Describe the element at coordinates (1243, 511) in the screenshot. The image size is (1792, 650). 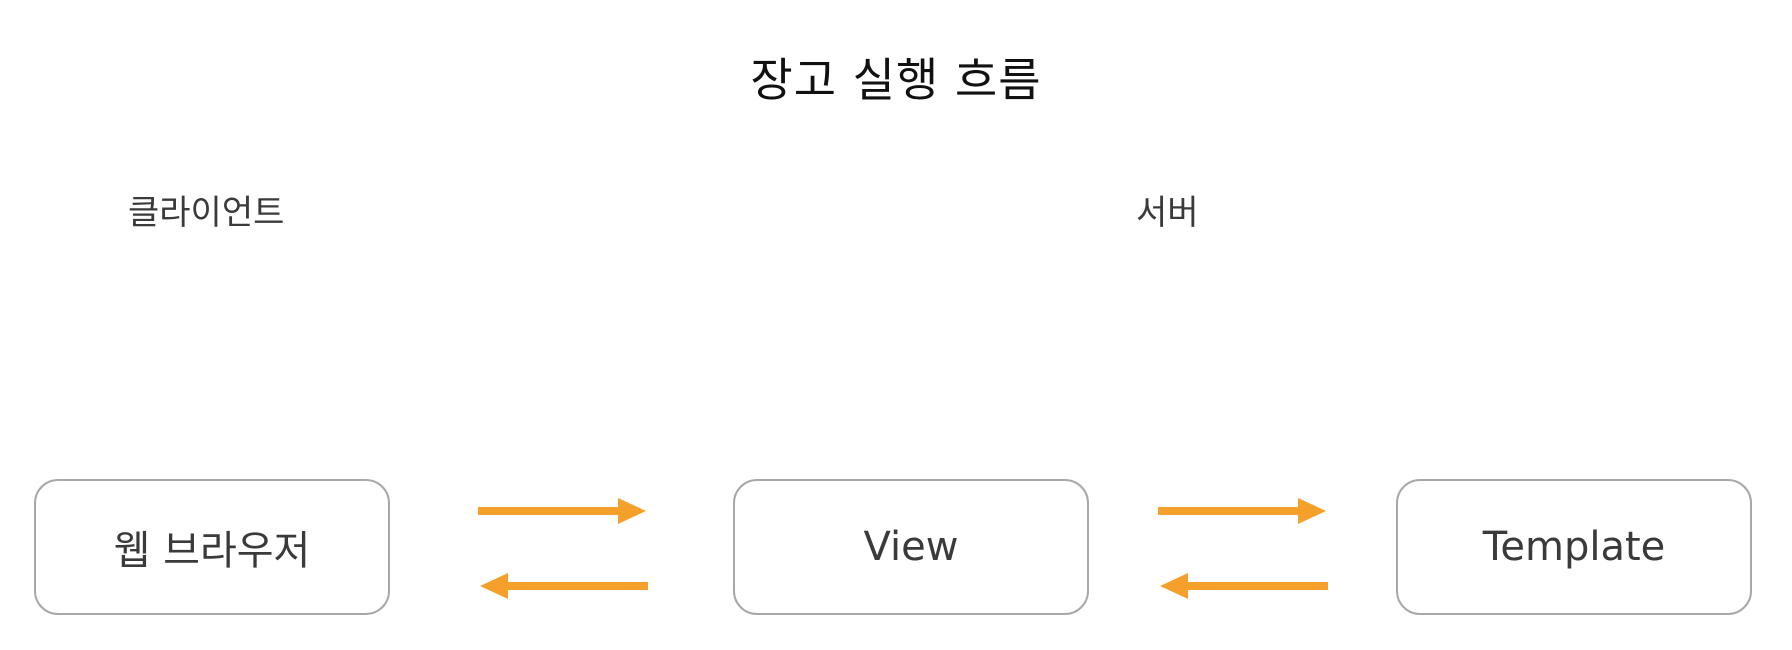
I see `render-arrow-right-icon` at that location.